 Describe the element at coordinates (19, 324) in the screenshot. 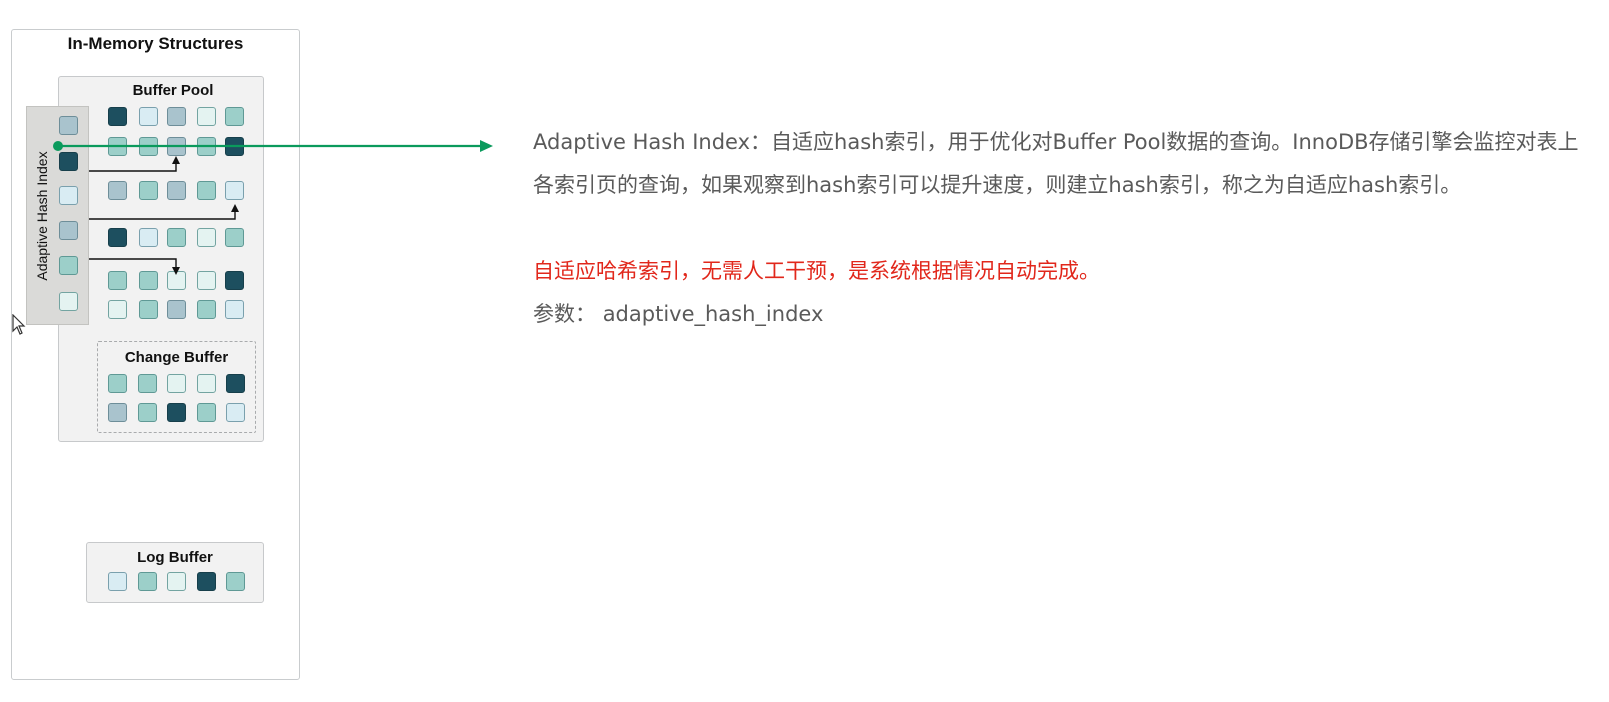

I see `mouse-cursor-icon` at that location.